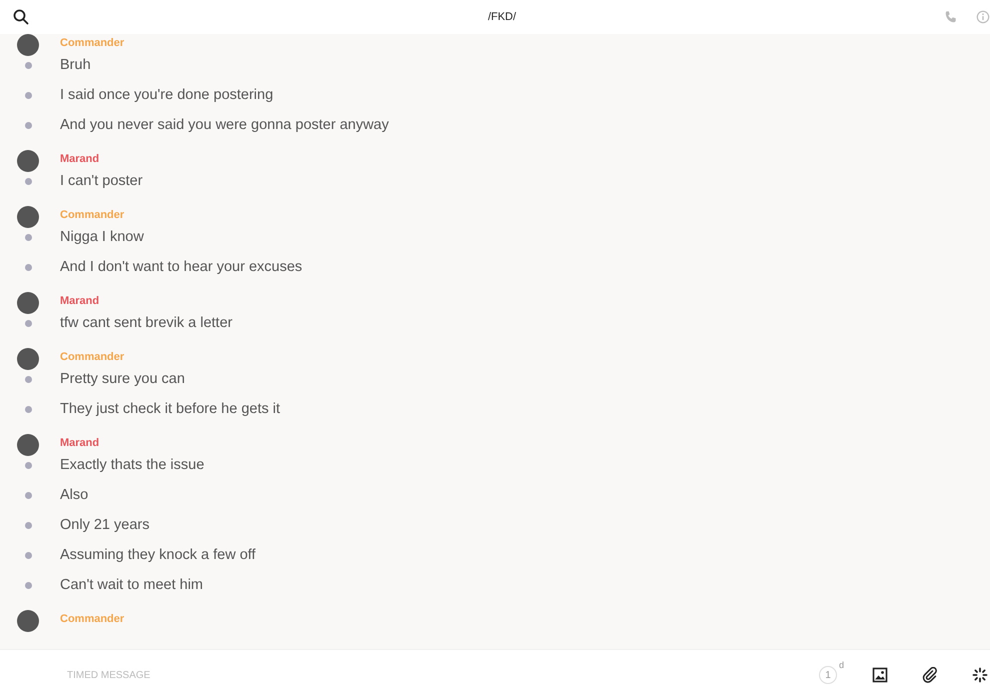  What do you see at coordinates (224, 125) in the screenshot?
I see `message-text: And you never said you were gonna poster anyway` at bounding box center [224, 125].